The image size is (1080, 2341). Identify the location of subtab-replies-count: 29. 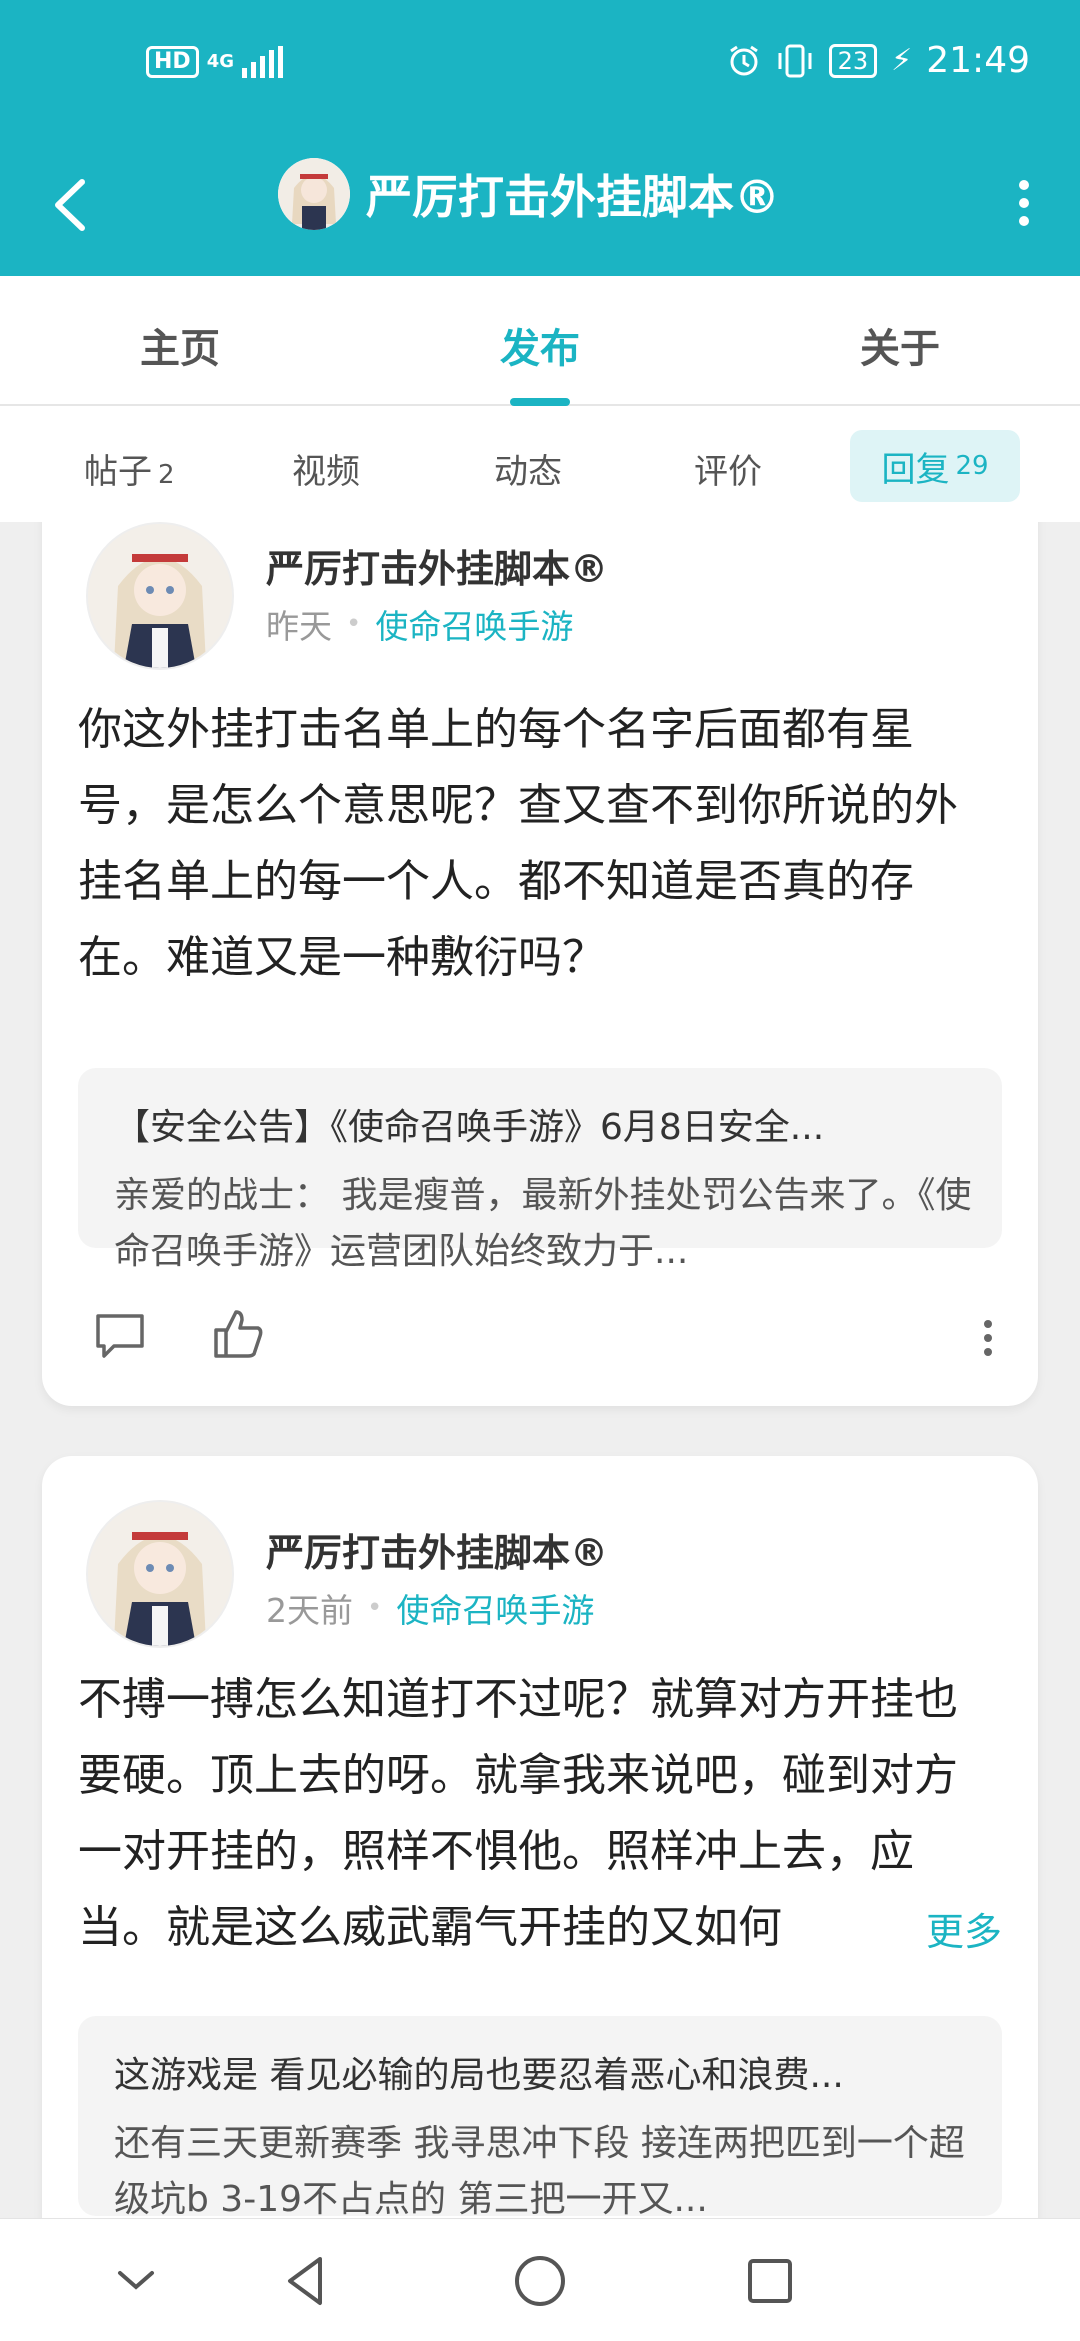
(972, 466).